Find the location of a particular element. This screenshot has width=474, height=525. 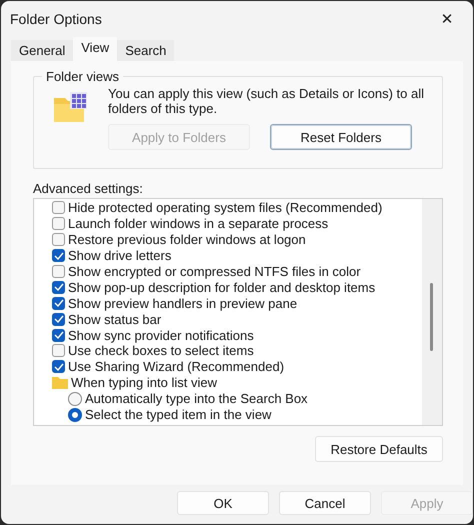

option-label: Show sync provider notifications is located at coordinates (161, 335).